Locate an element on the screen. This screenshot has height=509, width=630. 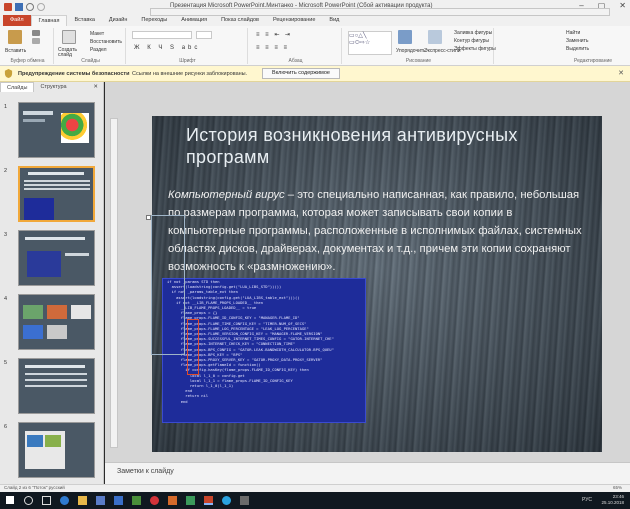
tab-slides: Слайды is located at coordinates (17, 87).